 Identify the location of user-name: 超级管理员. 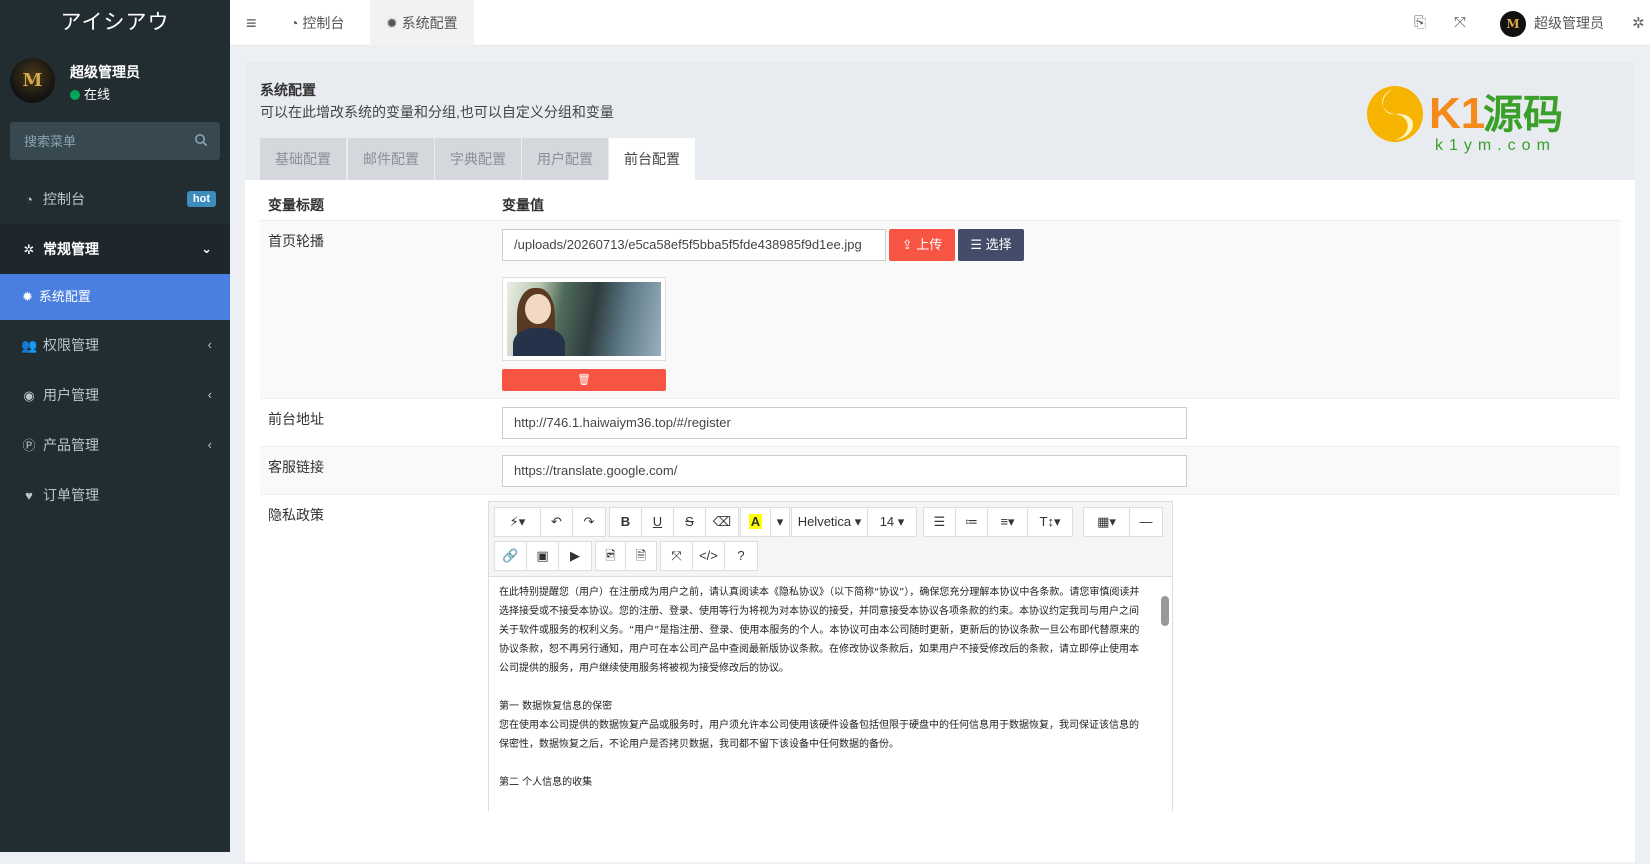
(105, 72).